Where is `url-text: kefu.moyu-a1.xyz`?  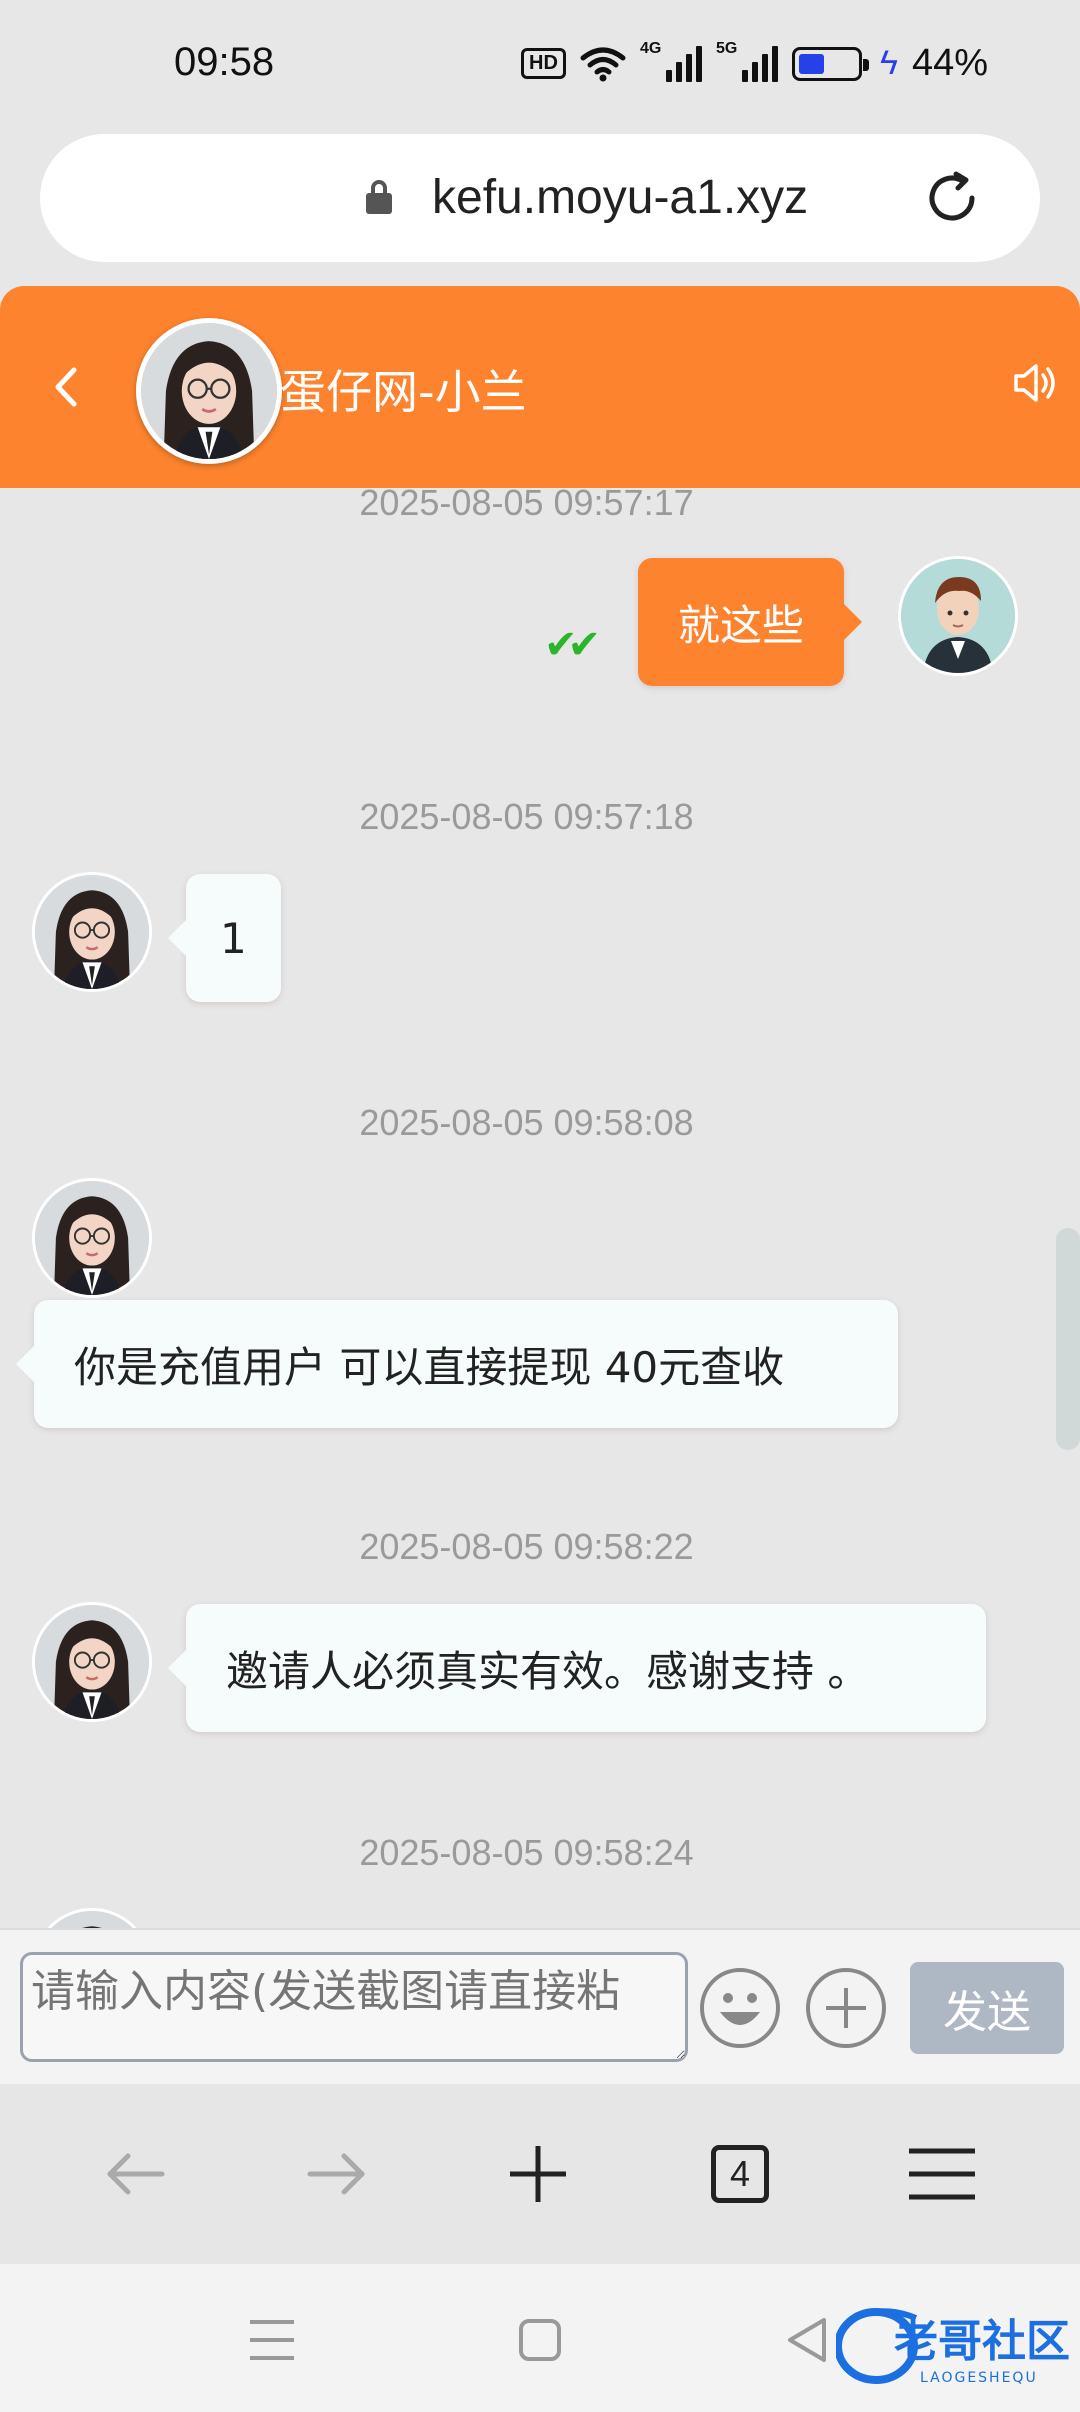
url-text: kefu.moyu-a1.xyz is located at coordinates (620, 197).